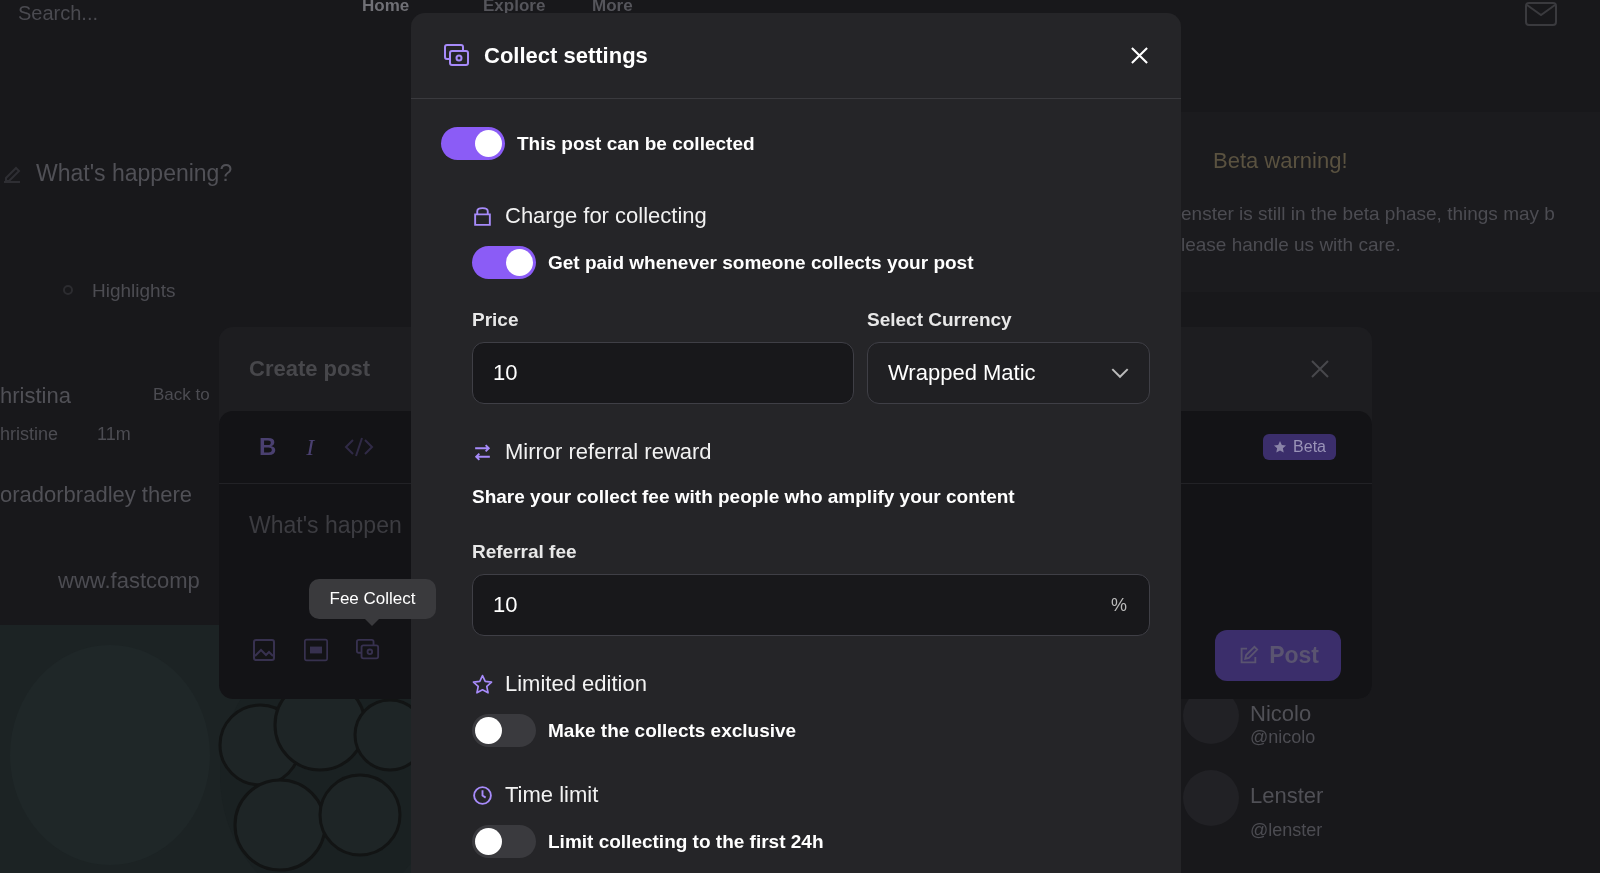 The height and width of the screenshot is (873, 1600). I want to click on italic-button: I, so click(310, 447).